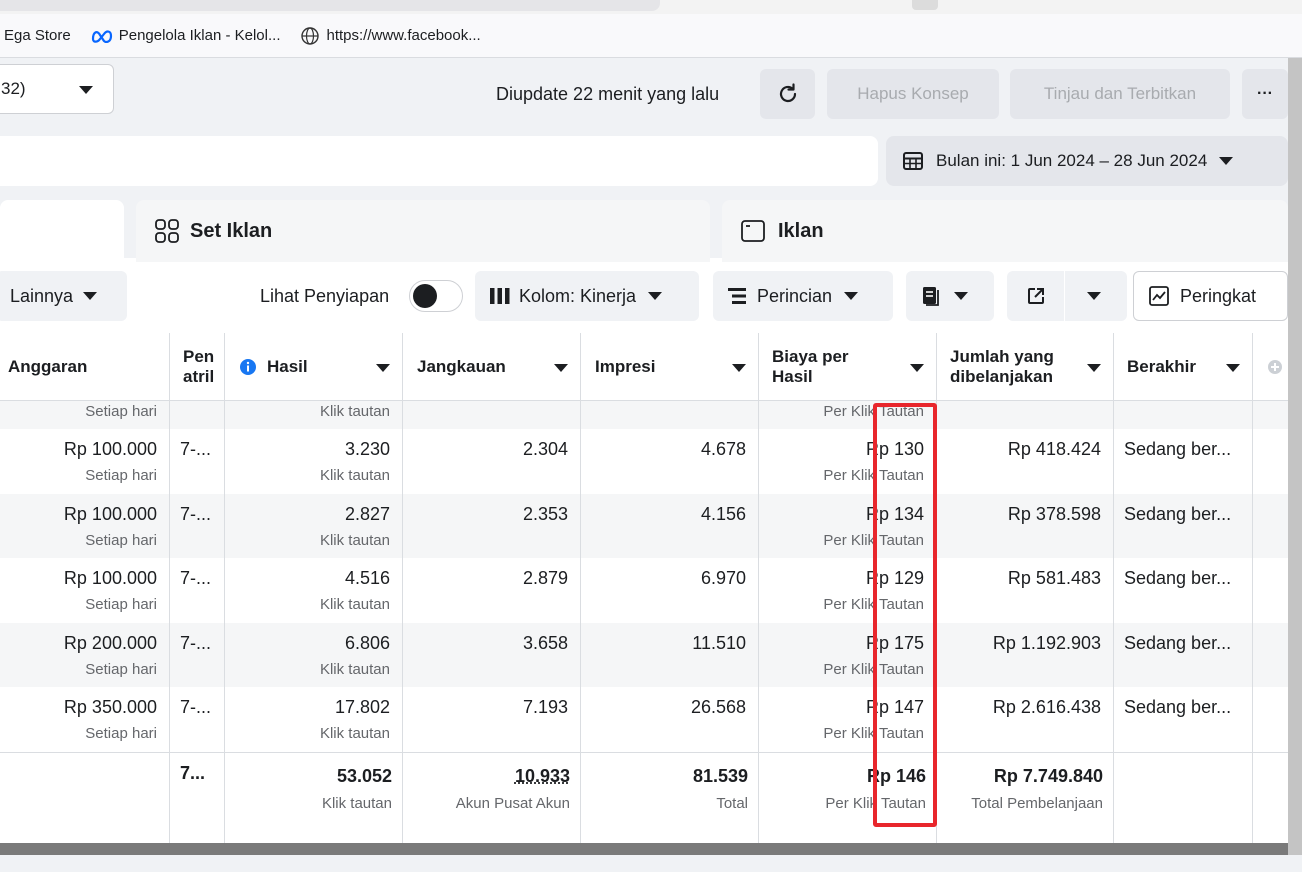 This screenshot has width=1302, height=872. Describe the element at coordinates (644, 415) in the screenshot. I see `table-row: Setiap hari Klik tautan Per Klik Tautan` at that location.